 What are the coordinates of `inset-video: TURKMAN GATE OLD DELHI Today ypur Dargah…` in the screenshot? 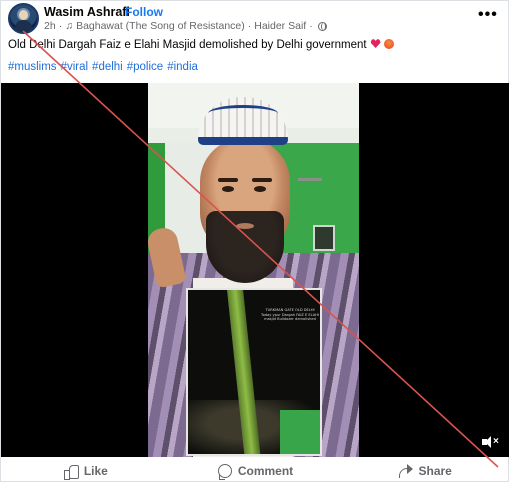 It's located at (254, 372).